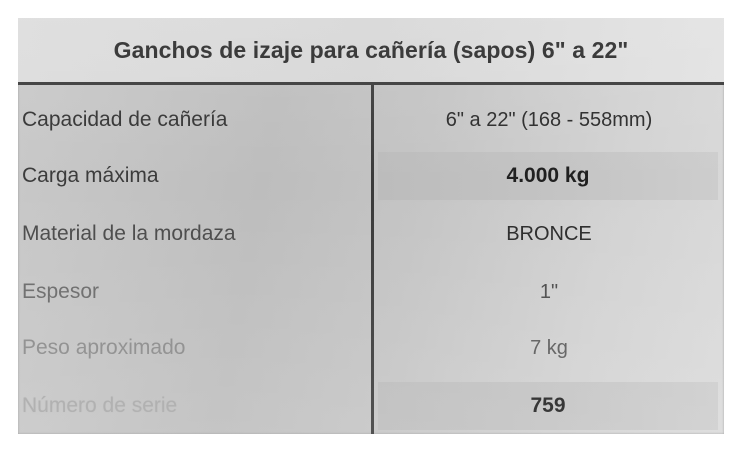 Image resolution: width=750 pixels, height=452 pixels. What do you see at coordinates (549, 233) in the screenshot?
I see `jaw-material-value: BRONCE` at bounding box center [549, 233].